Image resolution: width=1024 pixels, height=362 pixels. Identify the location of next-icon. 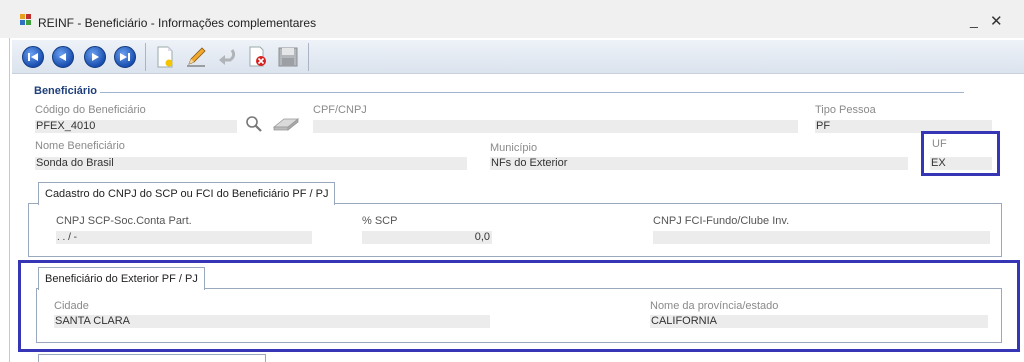
(95, 57).